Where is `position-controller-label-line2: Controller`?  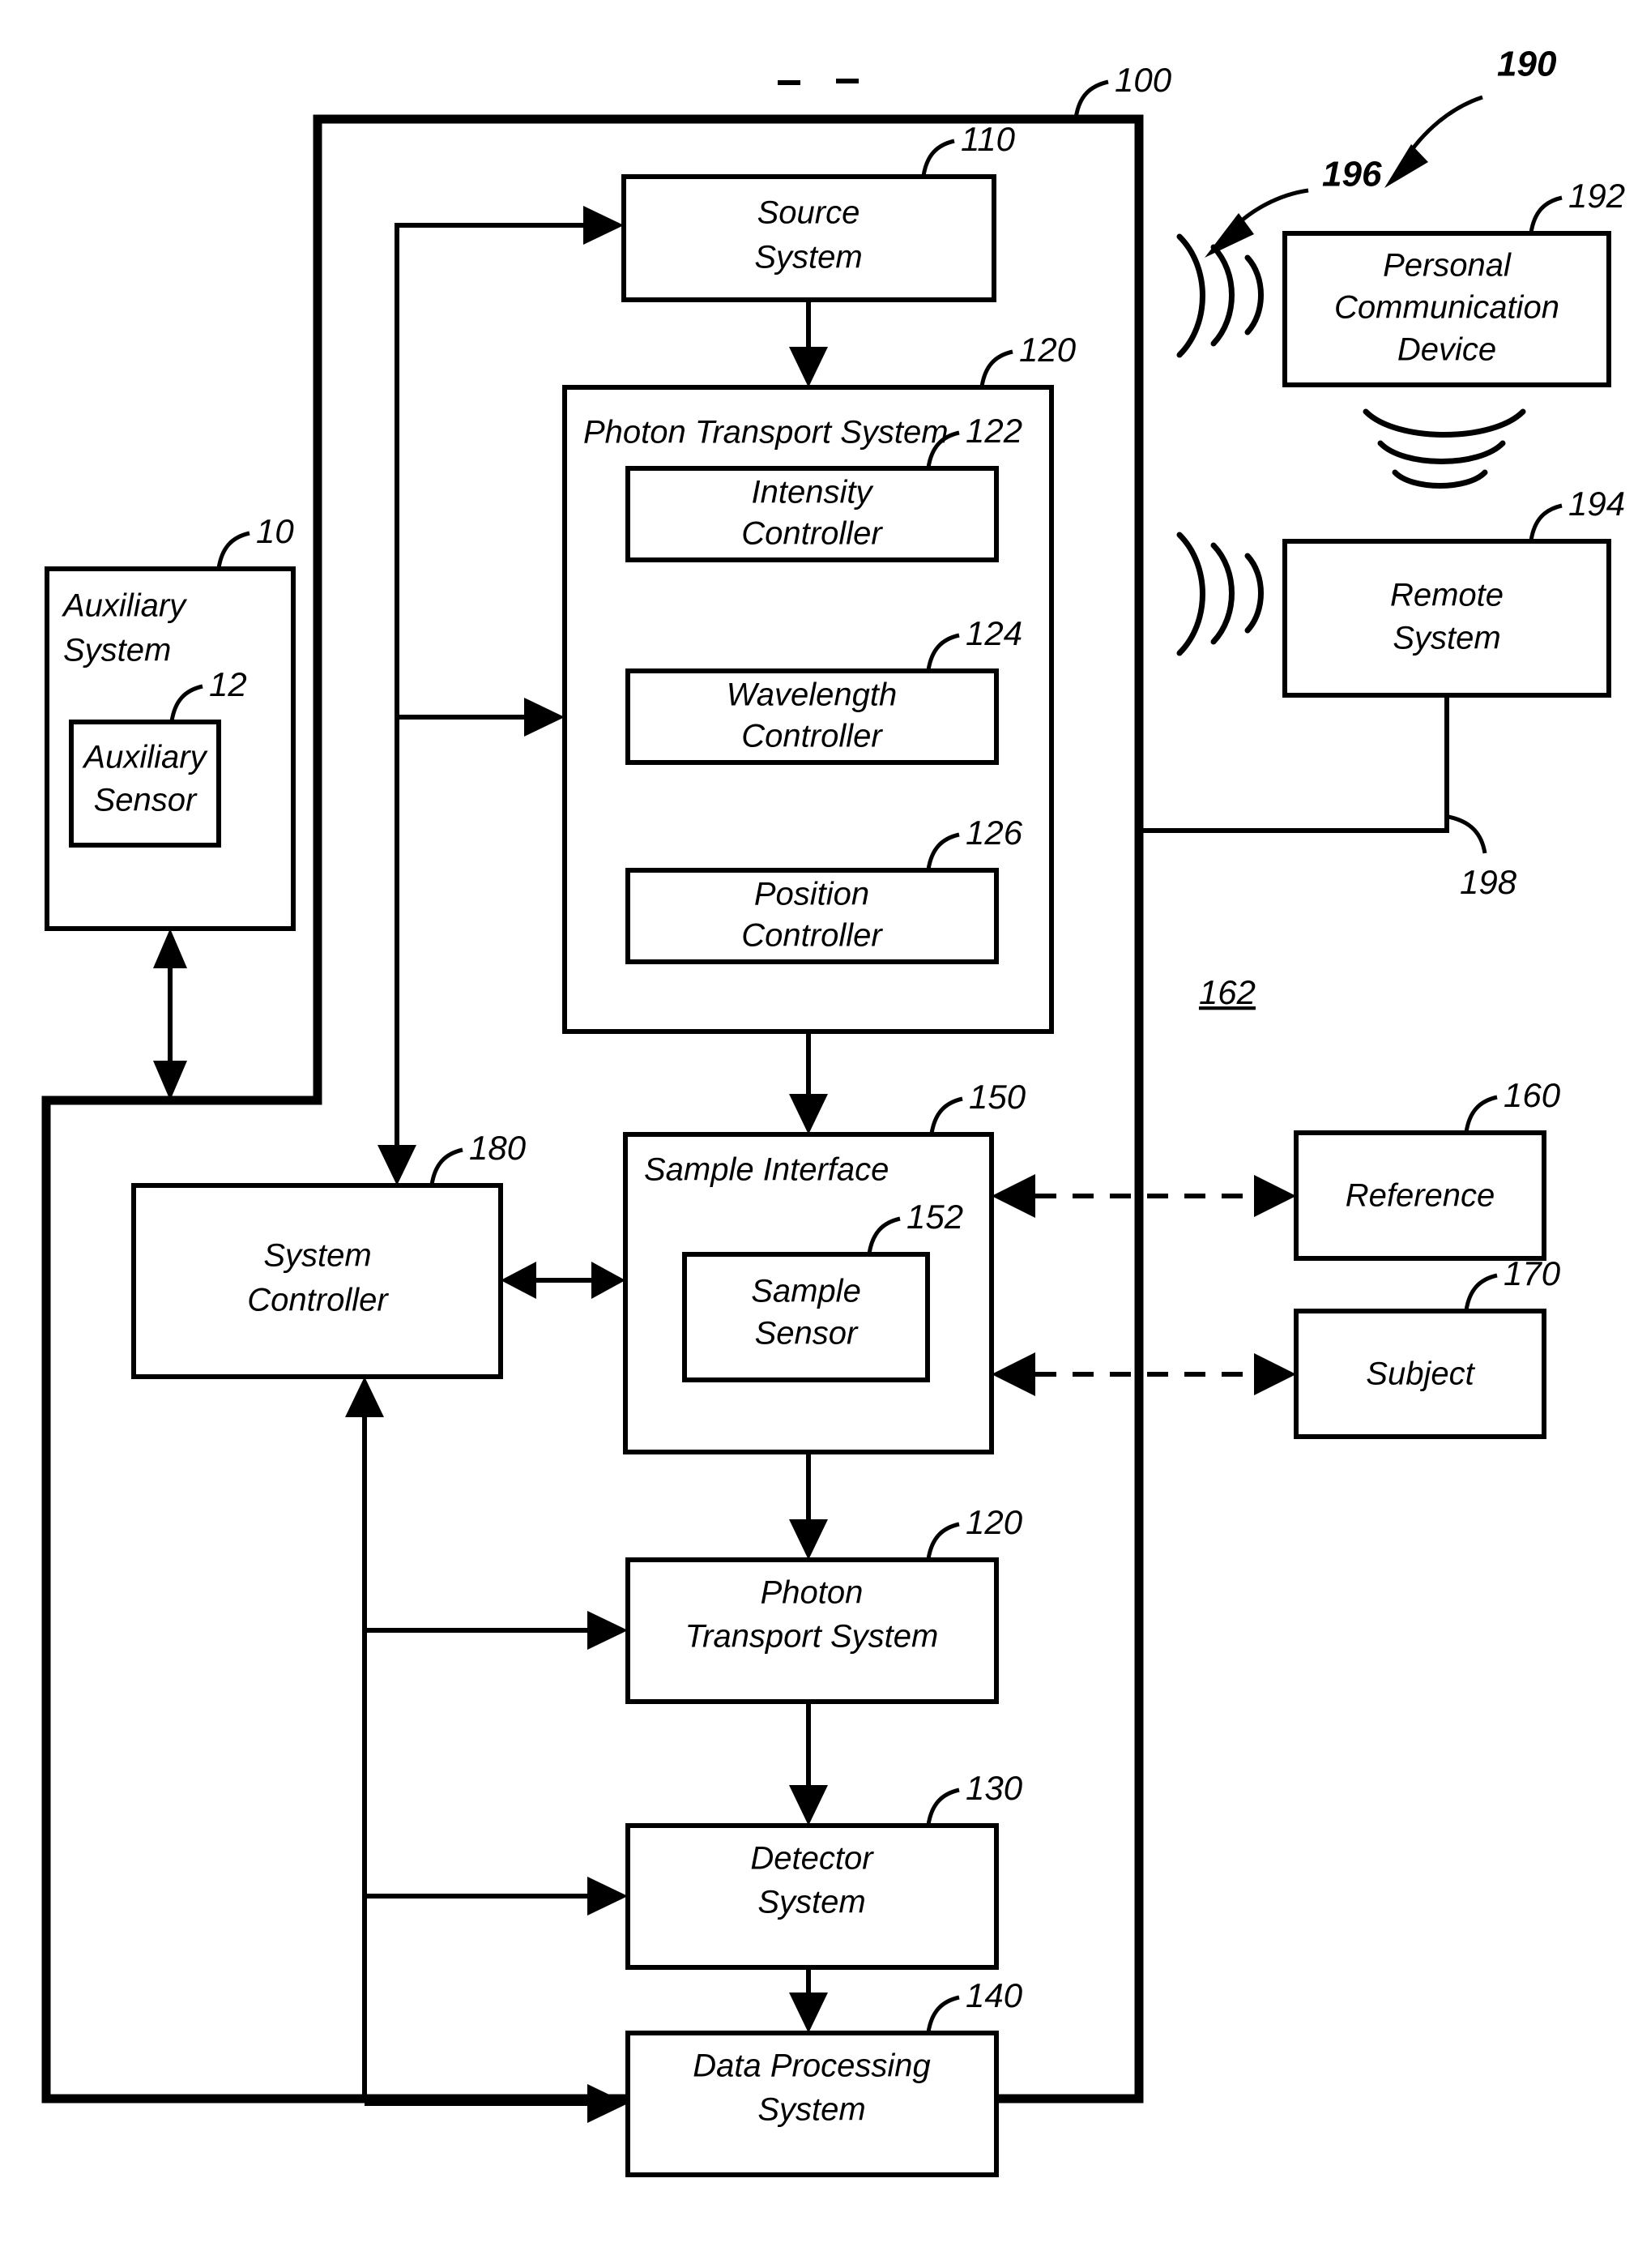 position-controller-label-line2: Controller is located at coordinates (812, 936).